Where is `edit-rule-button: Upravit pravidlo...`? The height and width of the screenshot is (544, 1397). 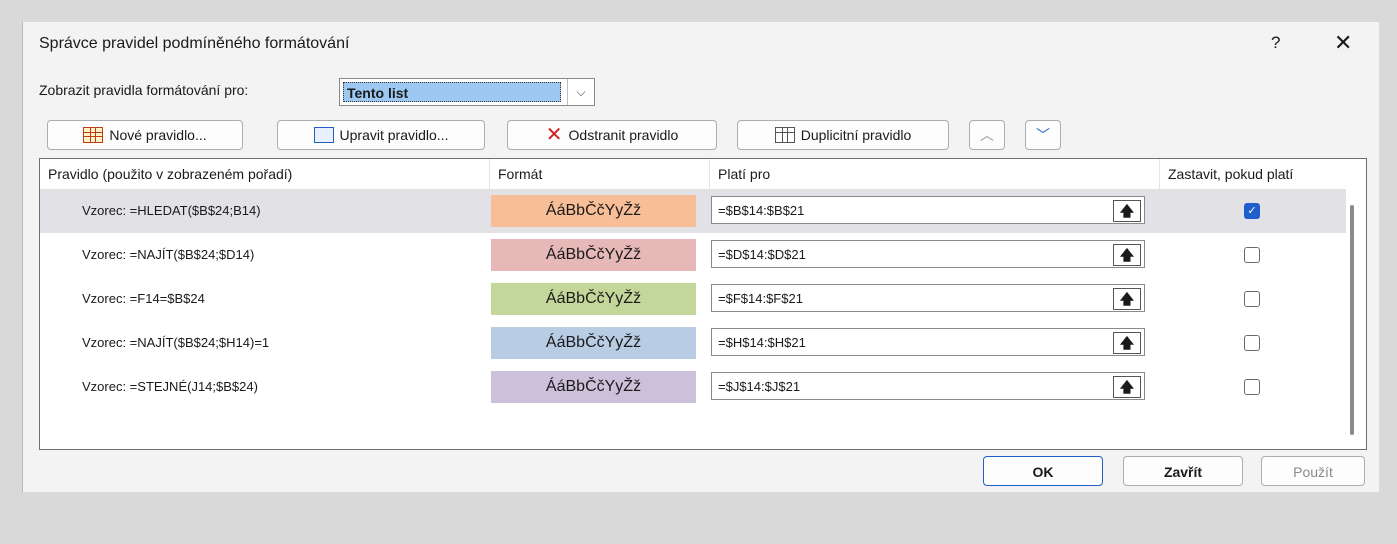
edit-rule-button: Upravit pravidlo... is located at coordinates (381, 135).